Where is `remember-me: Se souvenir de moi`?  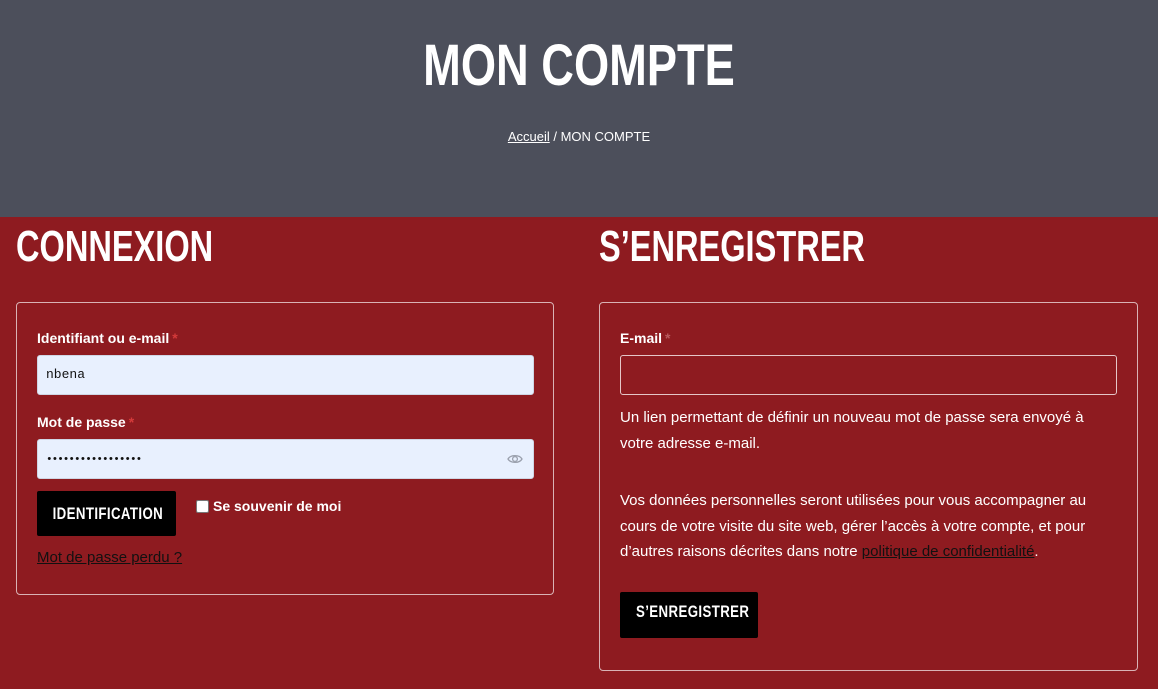
remember-me: Se souvenir de moi is located at coordinates (268, 506).